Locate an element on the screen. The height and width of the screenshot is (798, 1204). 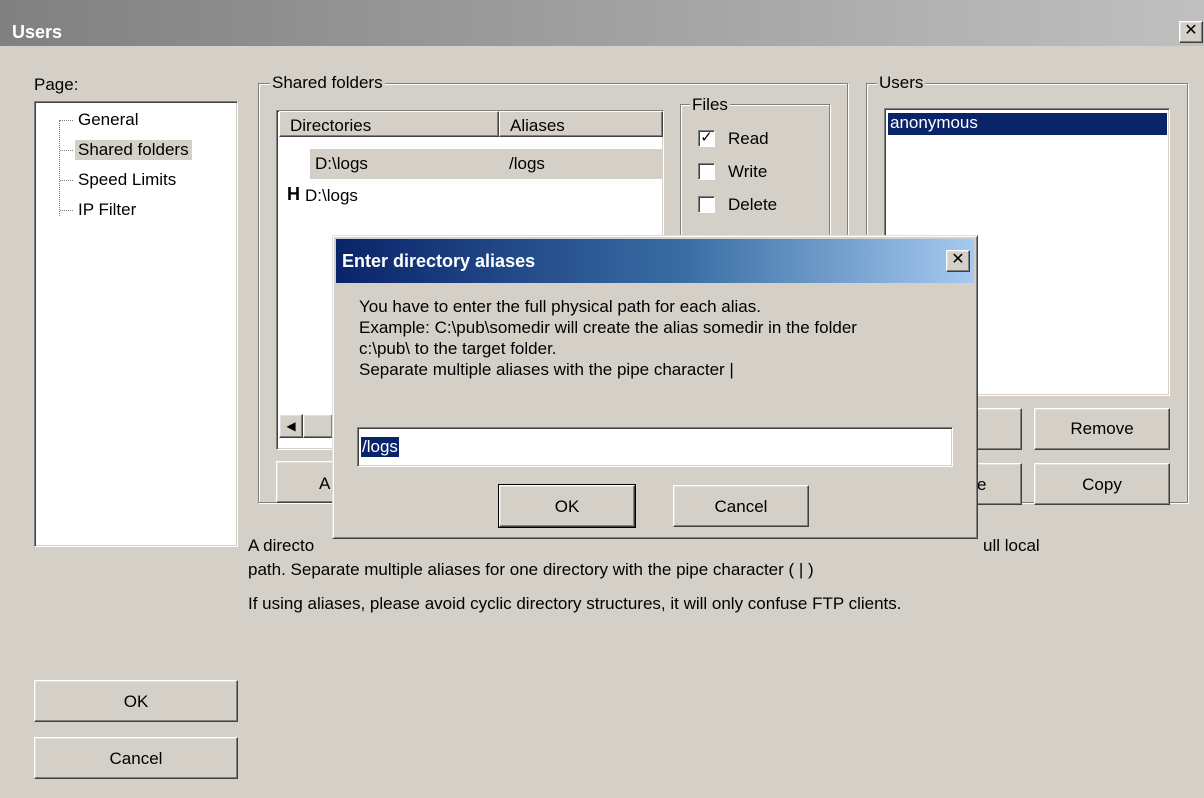
tree-item-shared-folders: Shared folders is located at coordinates (133, 150).